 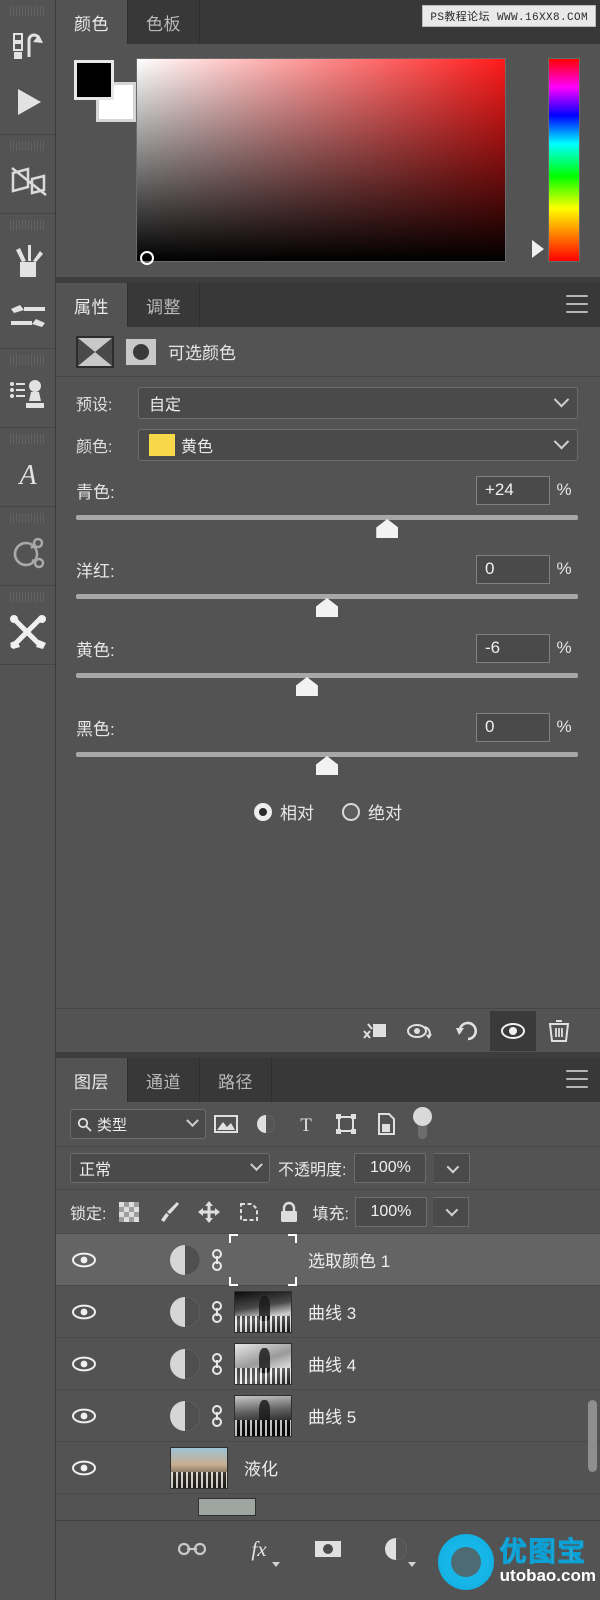 I want to click on tab-properties: 属性, so click(x=92, y=305).